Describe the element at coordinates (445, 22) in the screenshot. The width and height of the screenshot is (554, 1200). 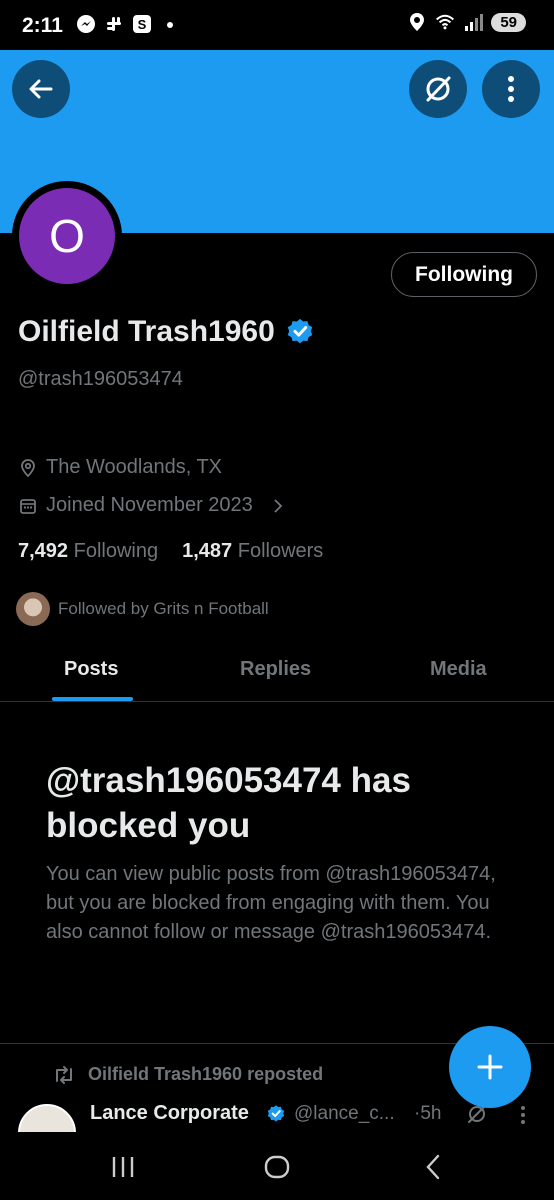
I see `wifi-icon` at that location.